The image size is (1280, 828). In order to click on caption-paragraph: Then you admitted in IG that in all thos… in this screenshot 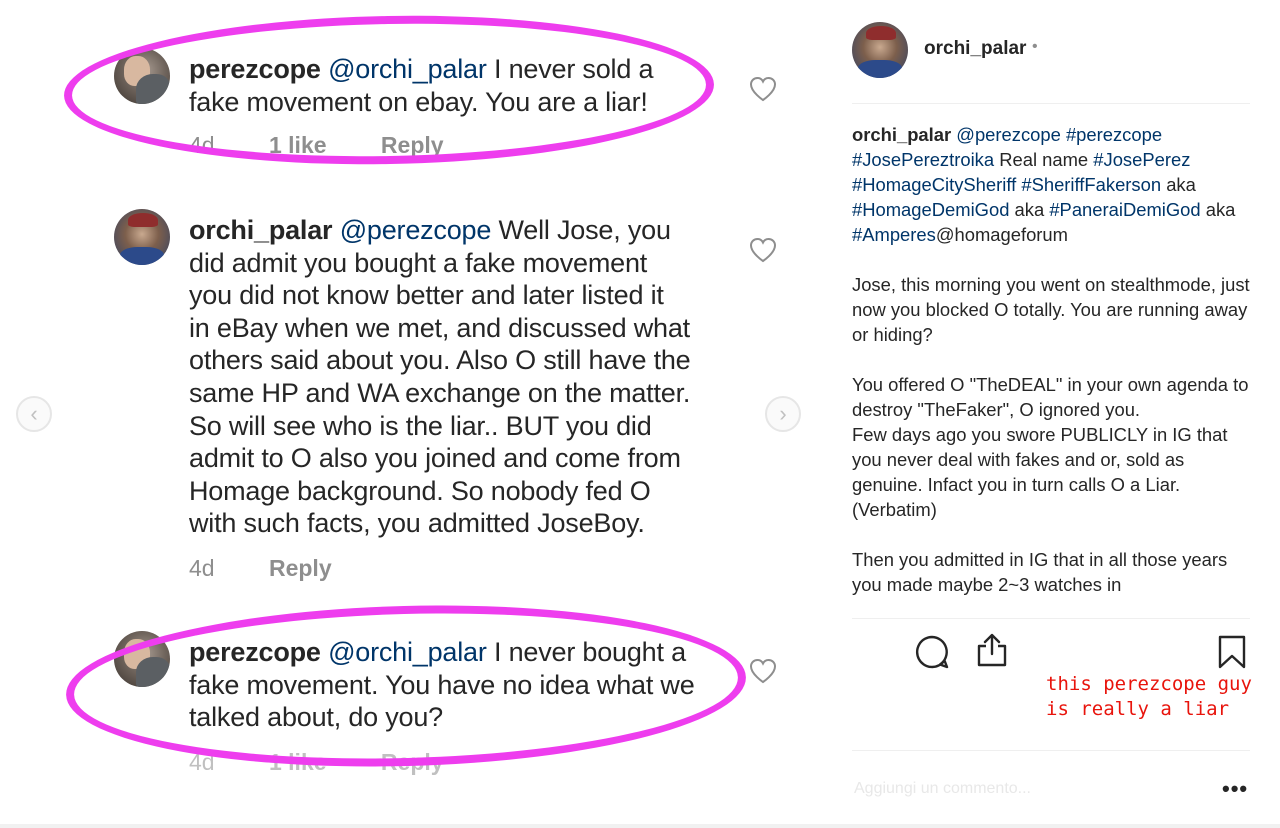, I will do `click(1040, 572)`.